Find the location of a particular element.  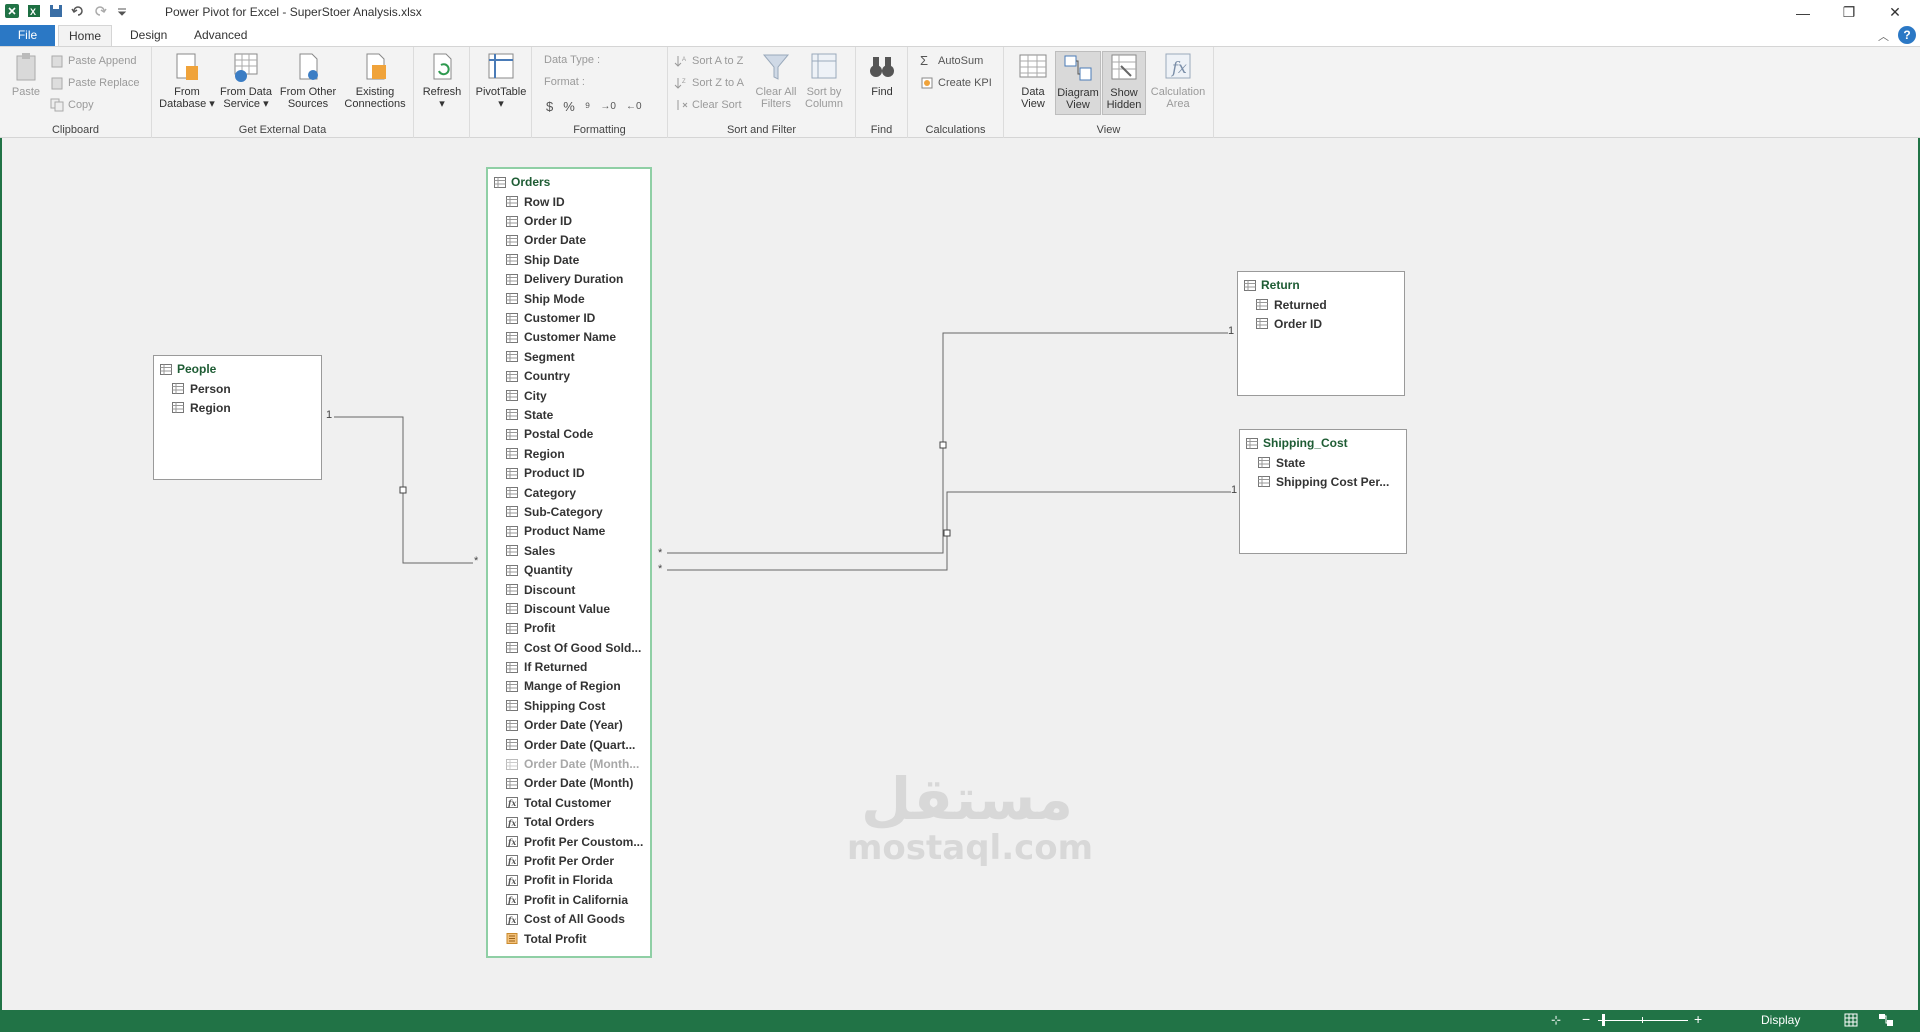

help-icon: ? is located at coordinates (1907, 35).